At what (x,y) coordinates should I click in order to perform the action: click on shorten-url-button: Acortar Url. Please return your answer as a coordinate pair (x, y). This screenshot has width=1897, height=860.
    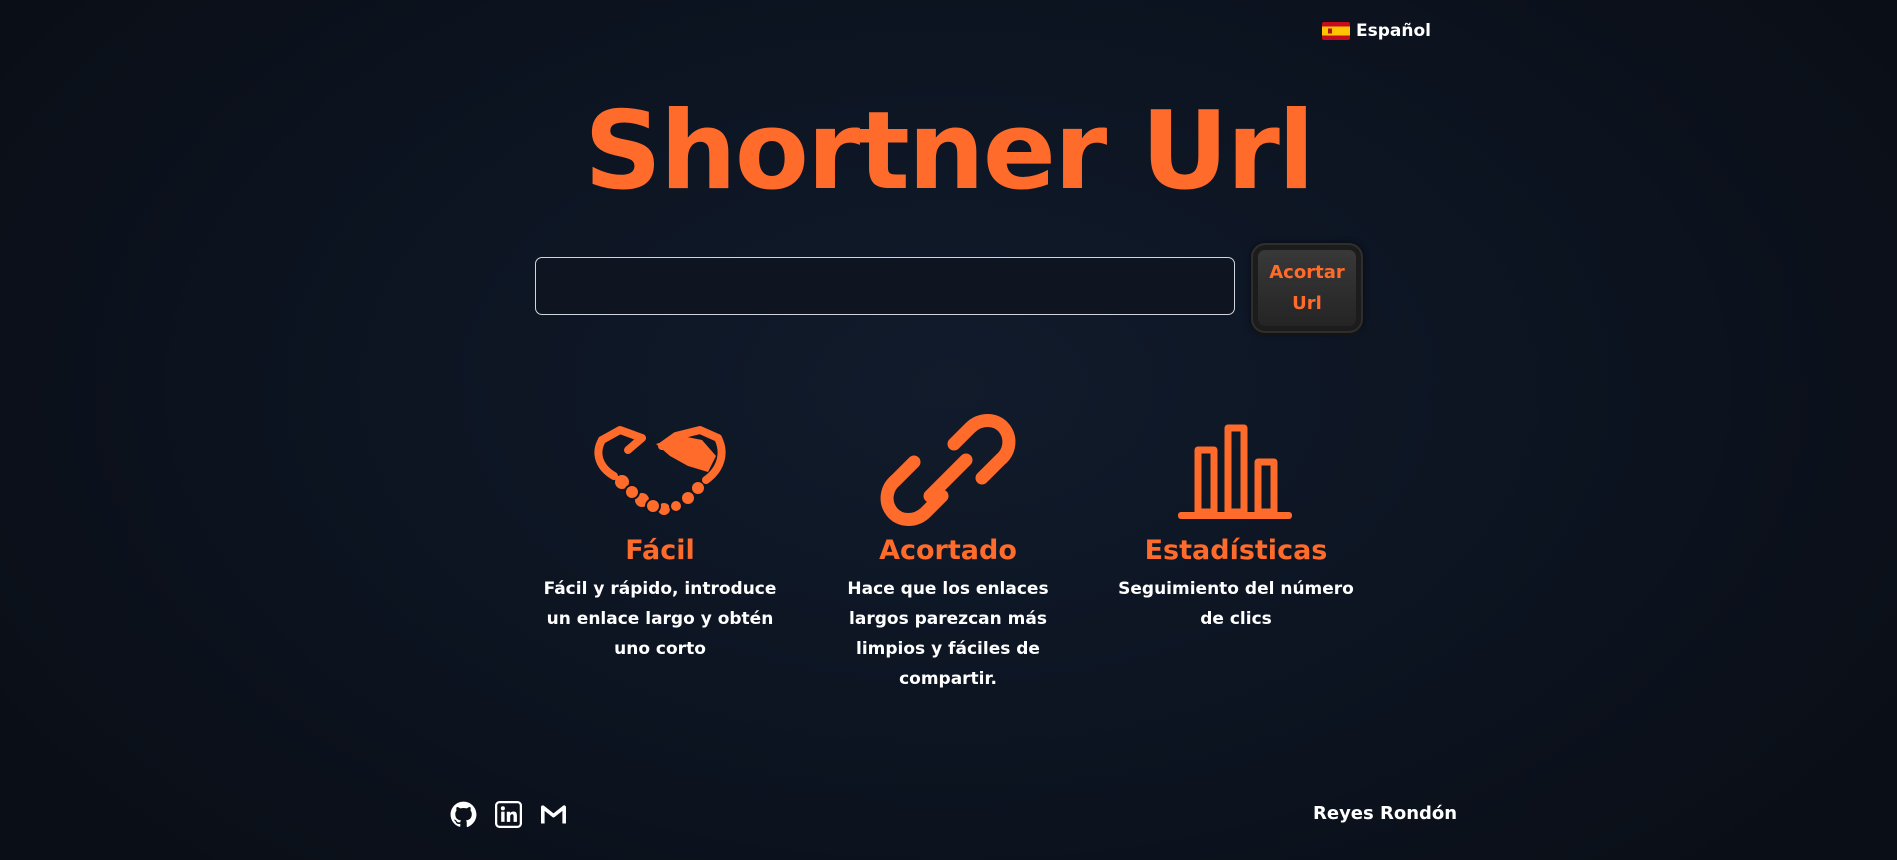
    Looking at the image, I should click on (1307, 288).